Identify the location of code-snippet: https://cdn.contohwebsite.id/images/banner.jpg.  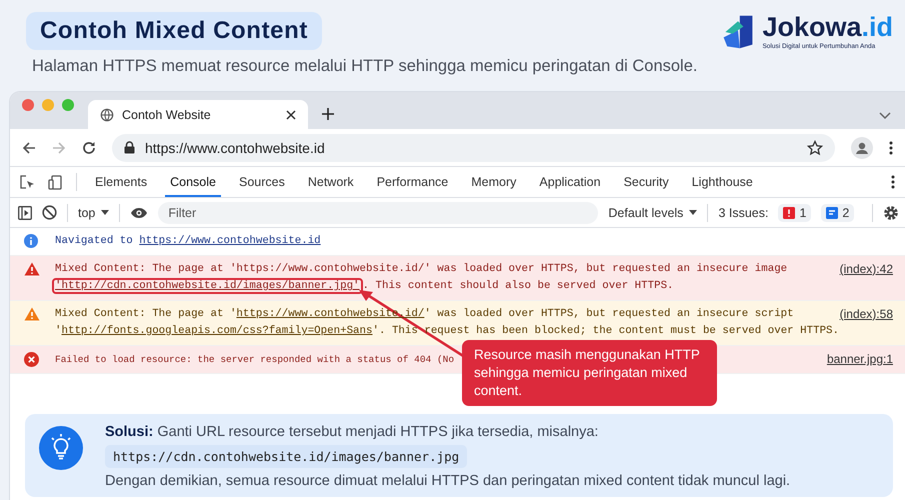
(286, 456).